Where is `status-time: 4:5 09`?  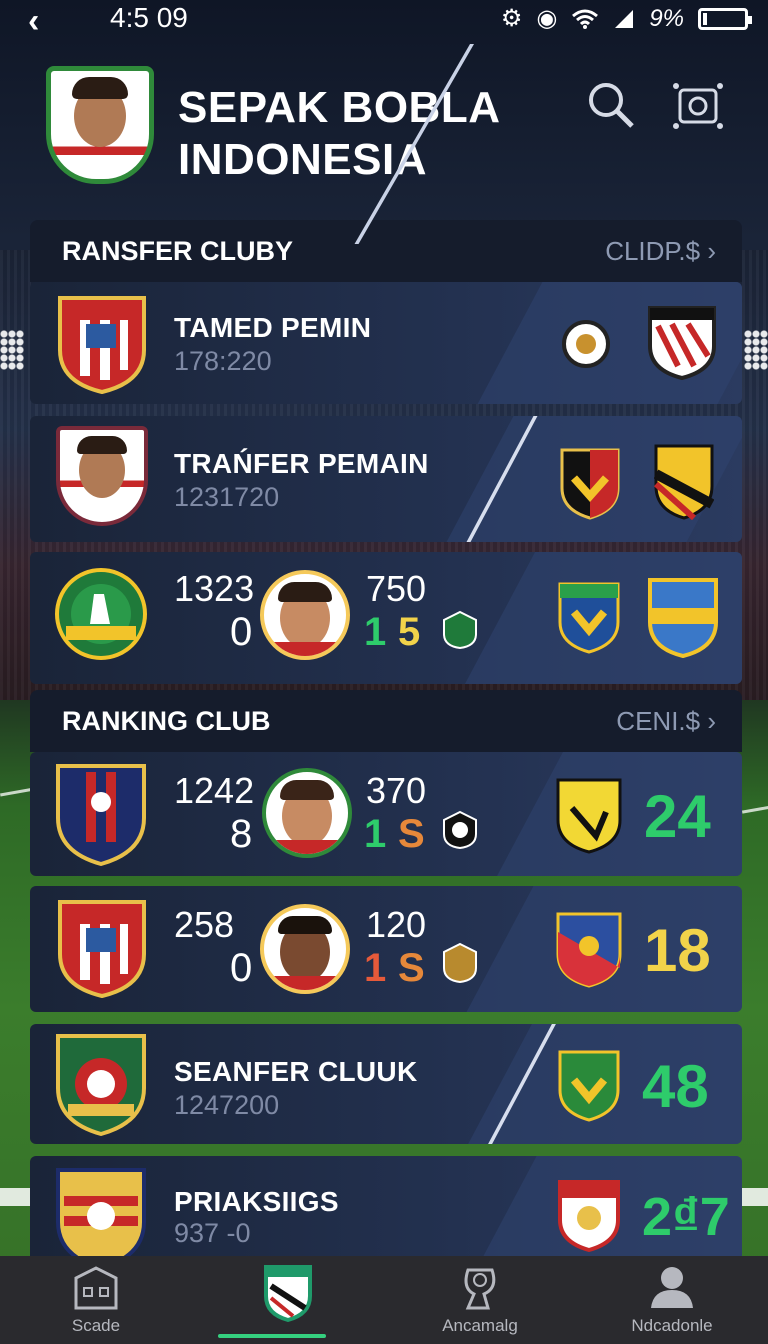
status-time: 4:5 09 is located at coordinates (149, 17).